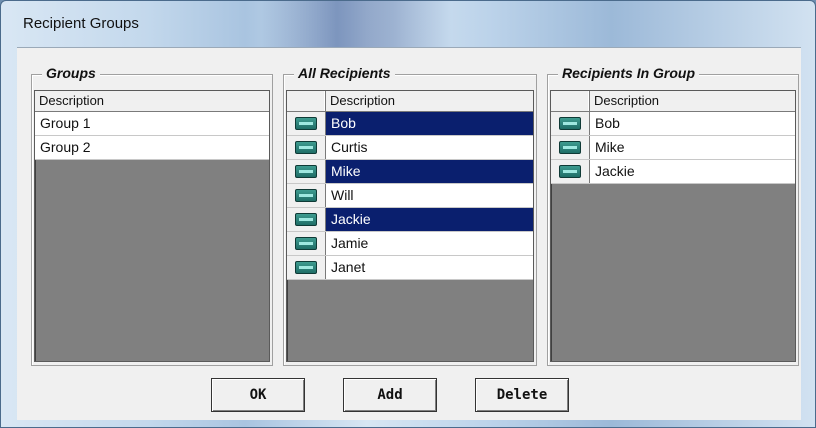  I want to click on list-item: Jamie, so click(410, 244).